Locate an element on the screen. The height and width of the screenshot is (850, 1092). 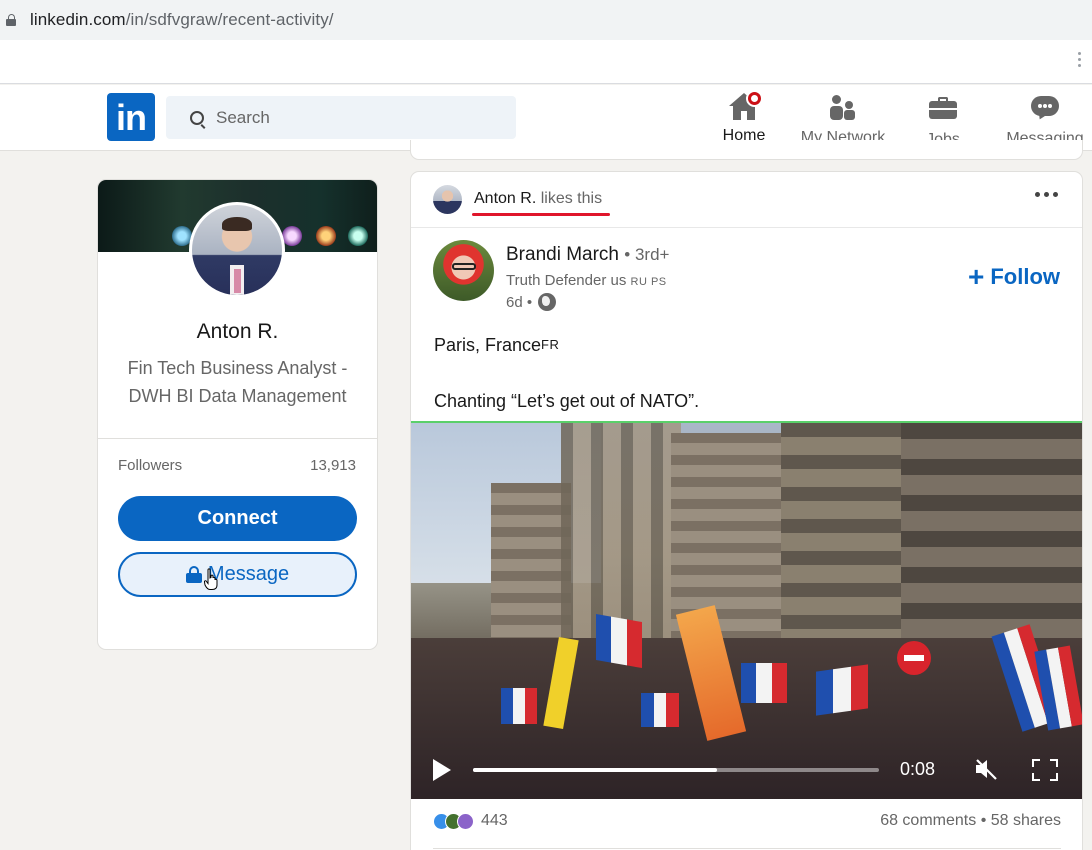
url-path: /in/sdfvgraw/recent-activity/ is located at coordinates (229, 19).